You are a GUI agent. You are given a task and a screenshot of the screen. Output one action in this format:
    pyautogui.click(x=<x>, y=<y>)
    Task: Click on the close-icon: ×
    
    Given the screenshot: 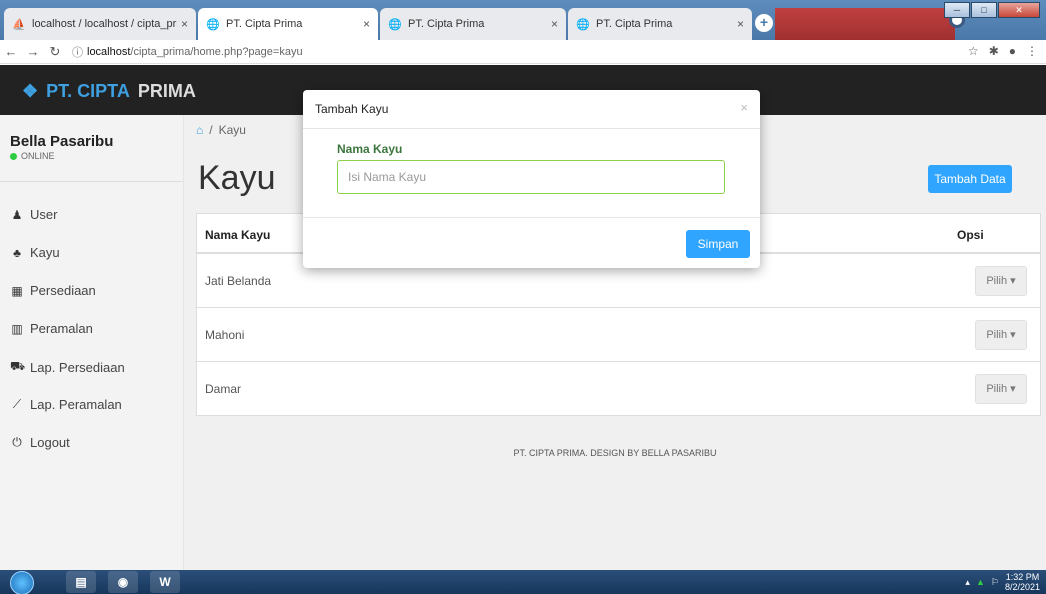 What is the action you would take?
    pyautogui.click(x=744, y=107)
    